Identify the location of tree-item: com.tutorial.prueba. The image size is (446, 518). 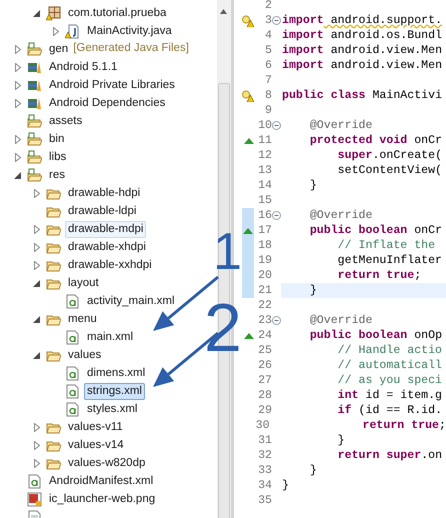
(117, 13).